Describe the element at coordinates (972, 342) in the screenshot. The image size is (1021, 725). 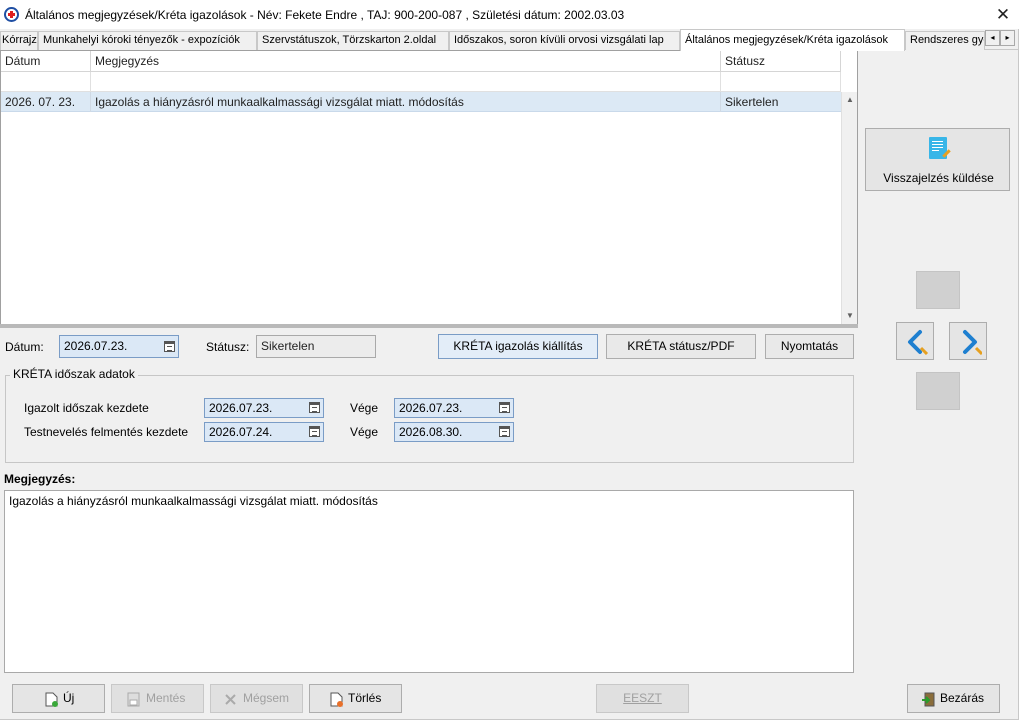
I see `chevron-right-icon` at that location.